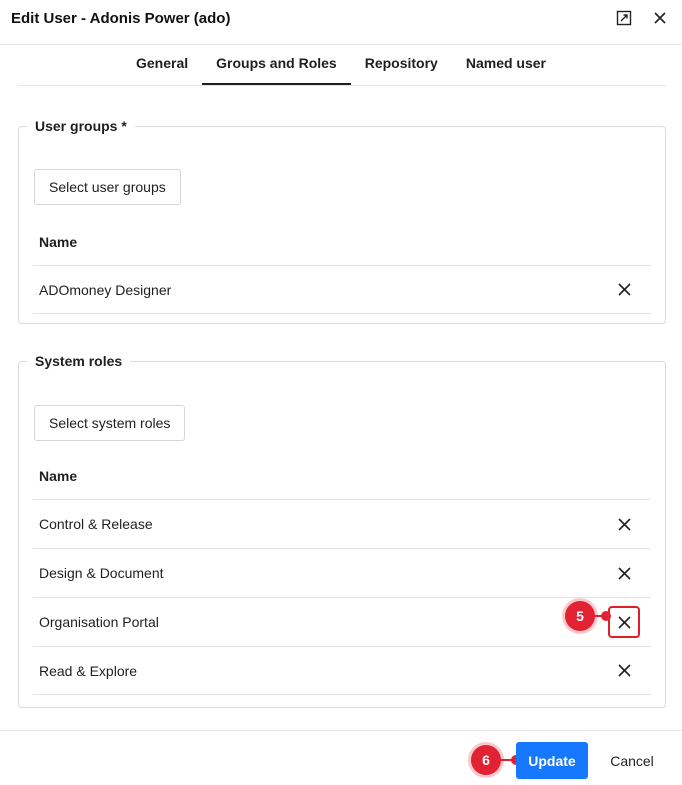 Image resolution: width=682 pixels, height=785 pixels. What do you see at coordinates (624, 18) in the screenshot?
I see `expand-icon` at bounding box center [624, 18].